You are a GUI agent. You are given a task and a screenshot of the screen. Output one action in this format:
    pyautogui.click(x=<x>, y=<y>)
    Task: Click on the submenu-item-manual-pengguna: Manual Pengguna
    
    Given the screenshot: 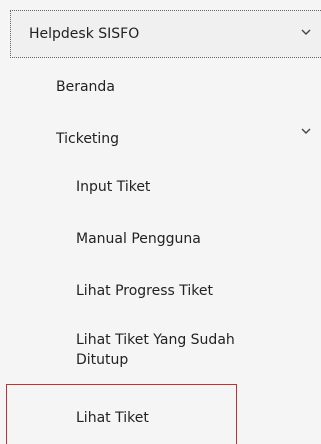 What is the action you would take?
    pyautogui.click(x=160, y=240)
    